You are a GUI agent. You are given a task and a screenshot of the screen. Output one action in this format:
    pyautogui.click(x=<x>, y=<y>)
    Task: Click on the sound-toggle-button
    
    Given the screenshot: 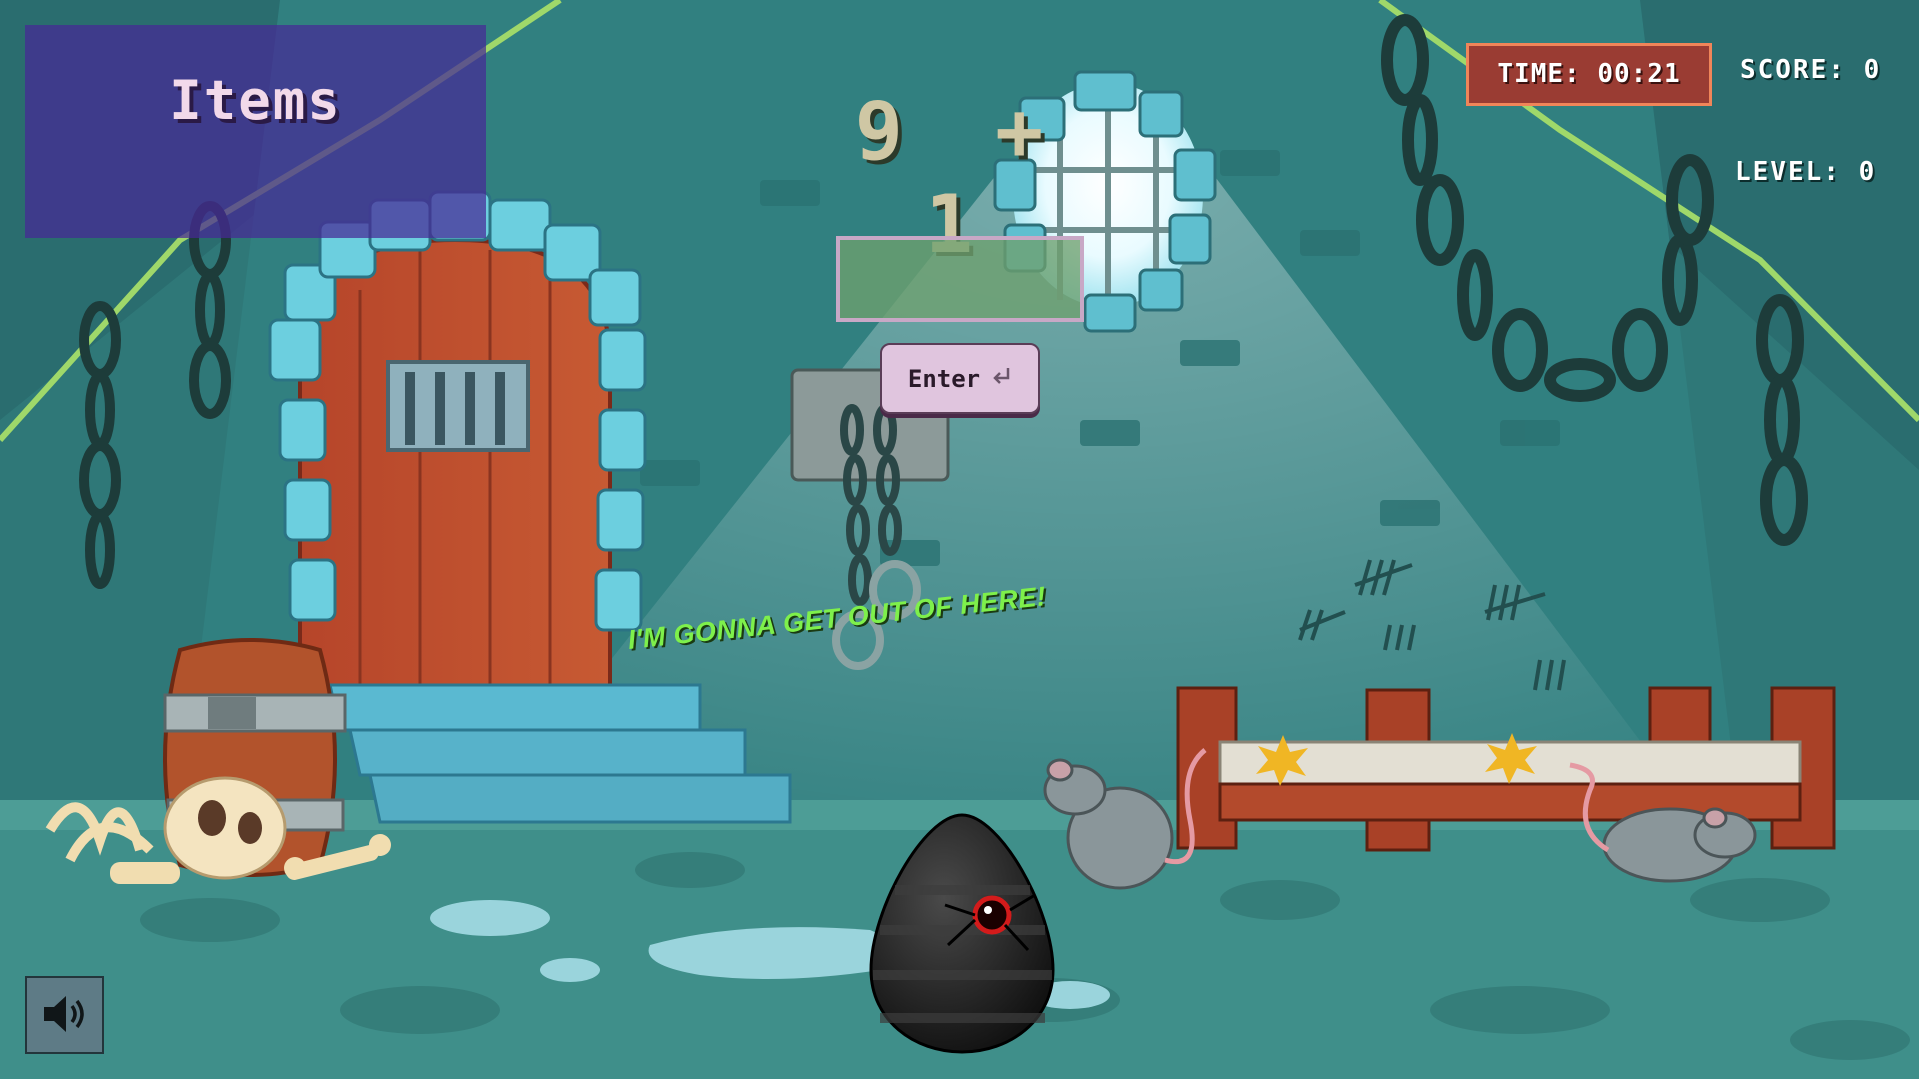 What is the action you would take?
    pyautogui.click(x=64, y=1015)
    